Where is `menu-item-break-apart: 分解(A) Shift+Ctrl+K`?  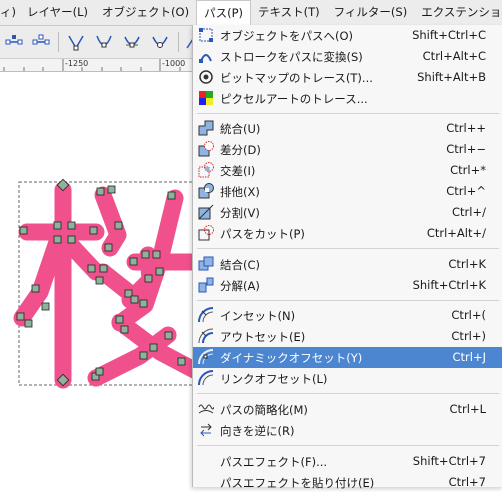
menu-item-break-apart: 分解(A) Shift+Ctrl+K is located at coordinates (347, 285).